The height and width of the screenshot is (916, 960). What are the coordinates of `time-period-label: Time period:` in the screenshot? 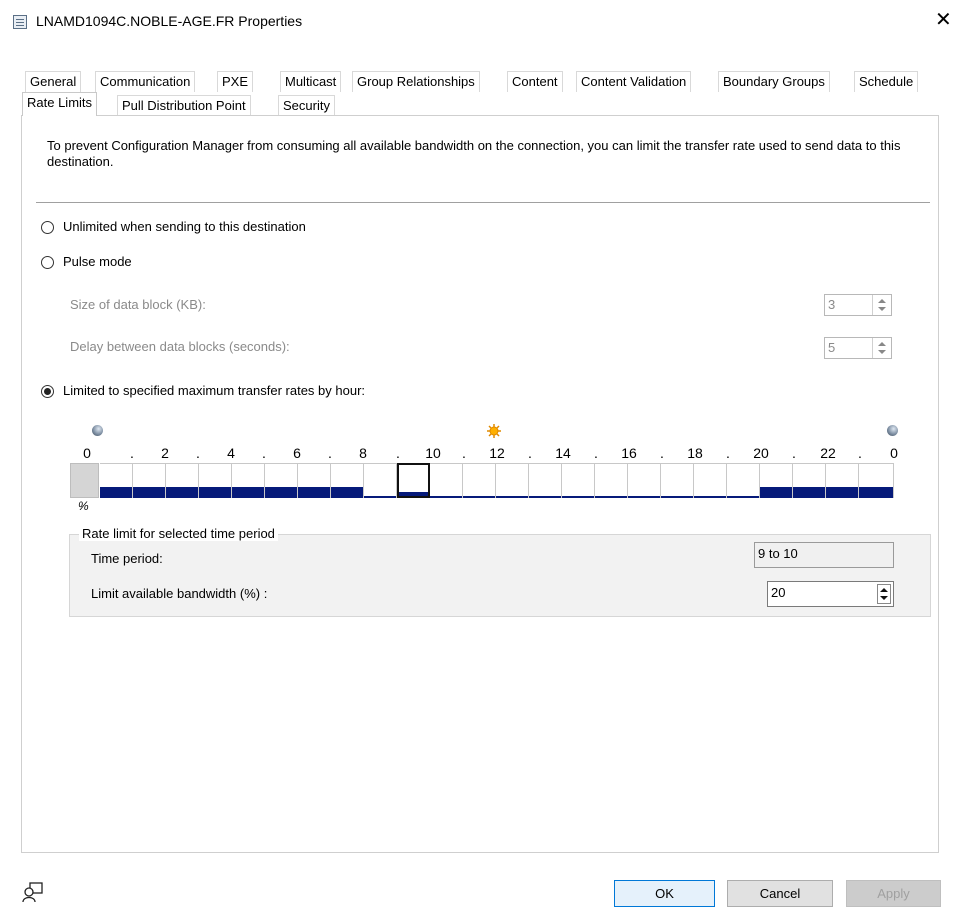 It's located at (127, 558).